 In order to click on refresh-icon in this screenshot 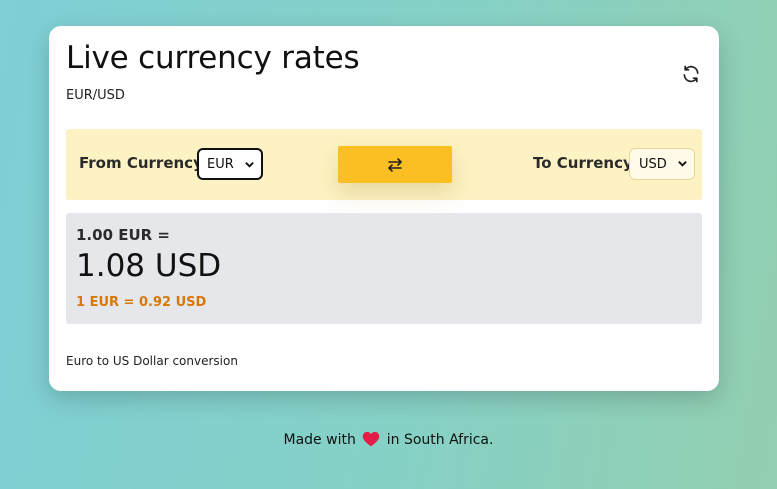, I will do `click(691, 74)`.